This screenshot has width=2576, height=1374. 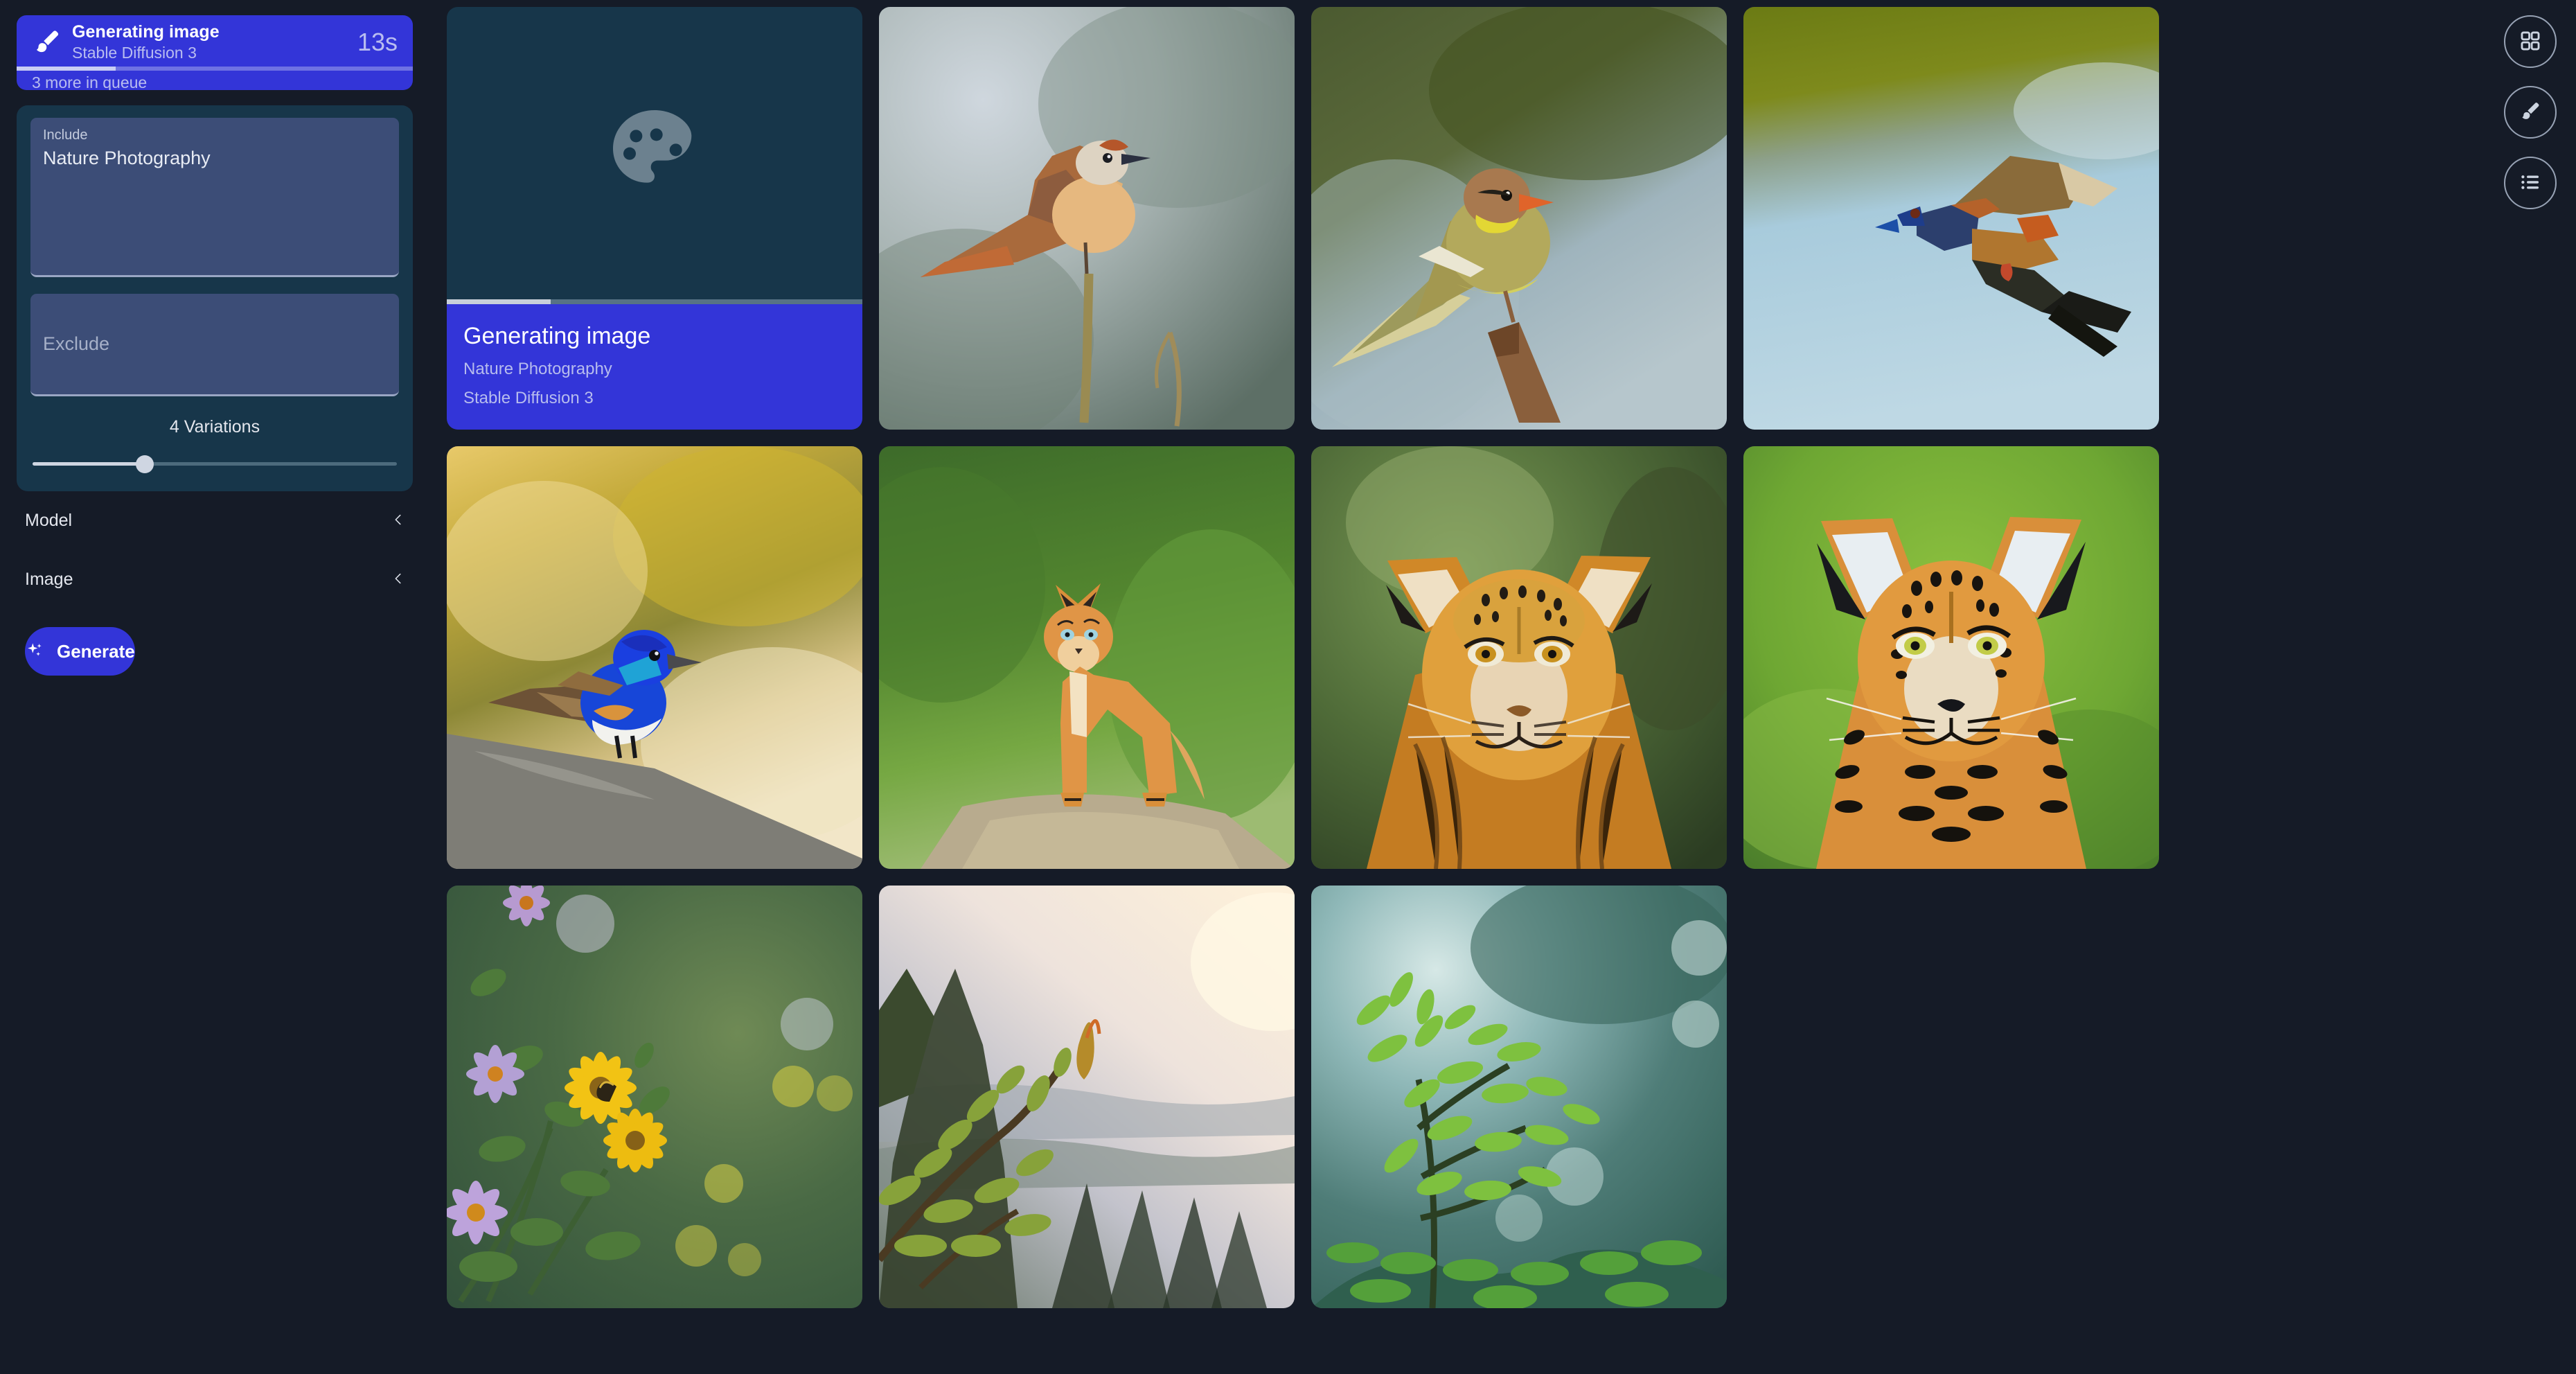 What do you see at coordinates (76, 343) in the screenshot?
I see `exclude-placeholder: Exclude` at bounding box center [76, 343].